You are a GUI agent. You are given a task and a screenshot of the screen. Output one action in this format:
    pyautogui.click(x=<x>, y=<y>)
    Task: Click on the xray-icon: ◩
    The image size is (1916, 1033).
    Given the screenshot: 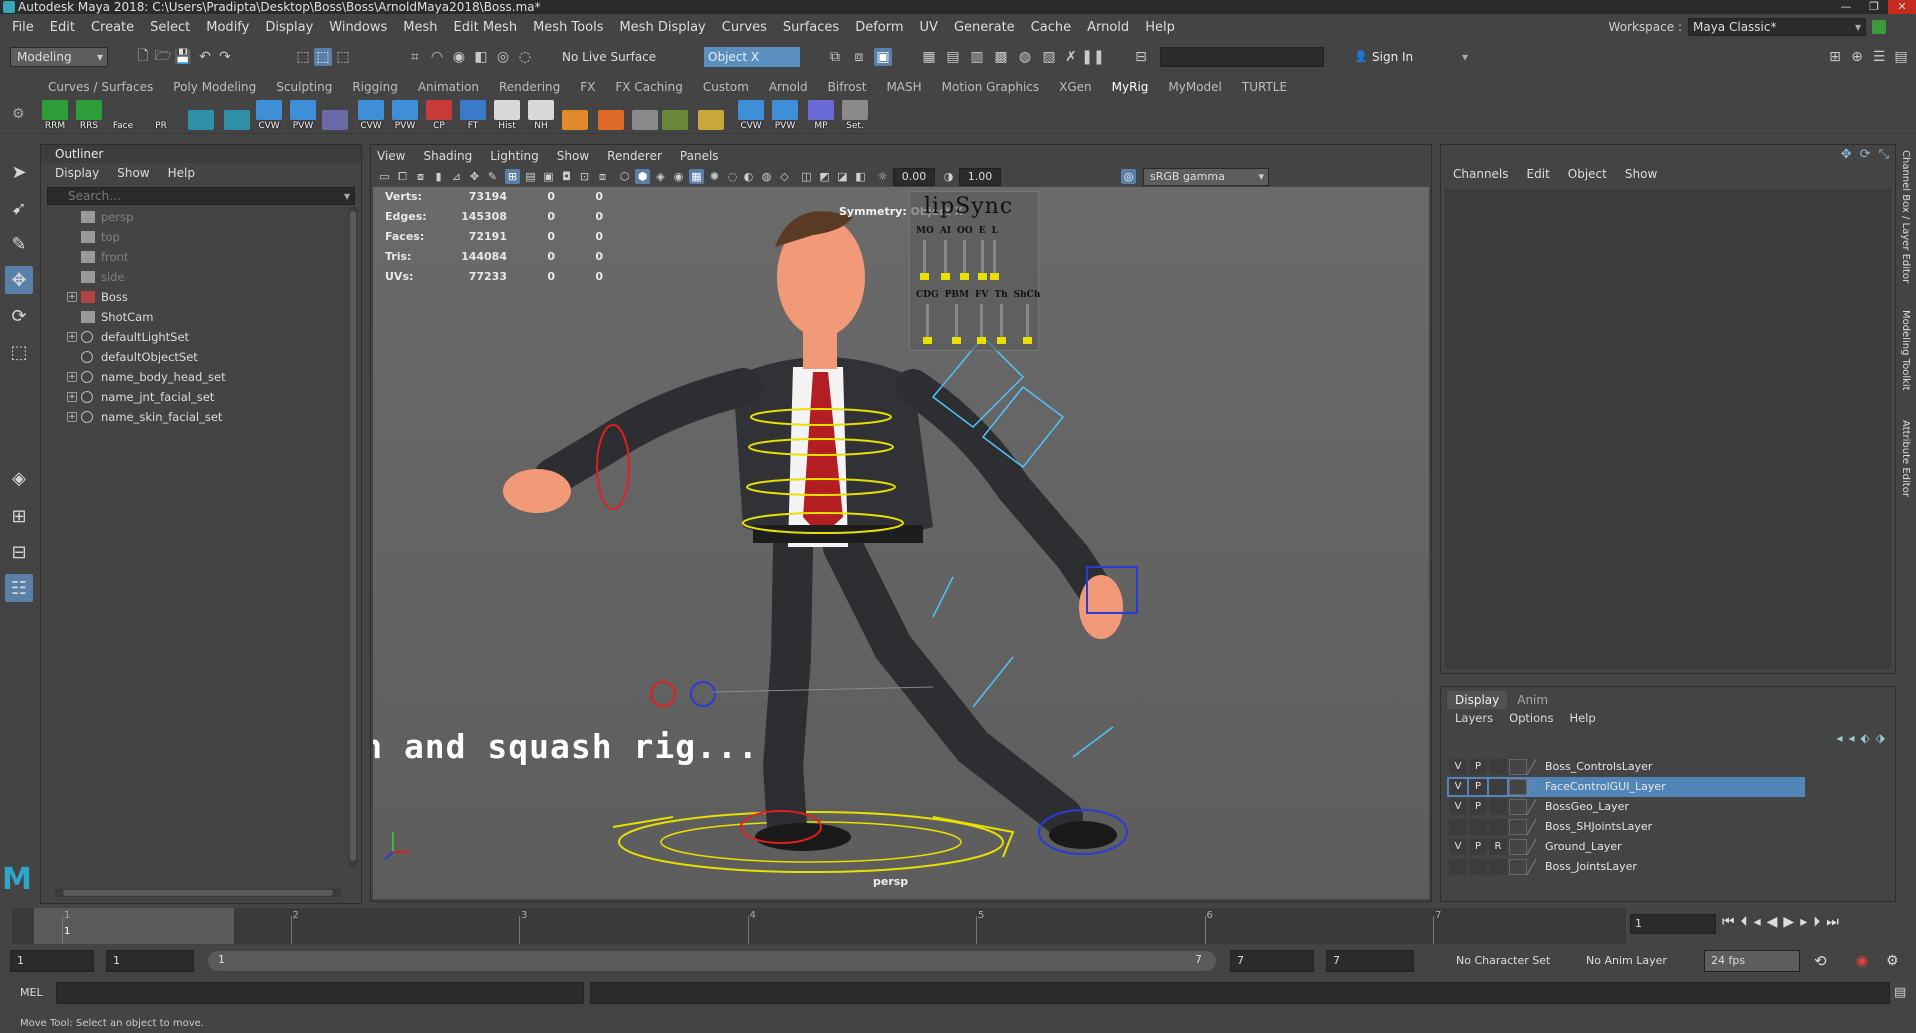 What is the action you would take?
    pyautogui.click(x=824, y=176)
    